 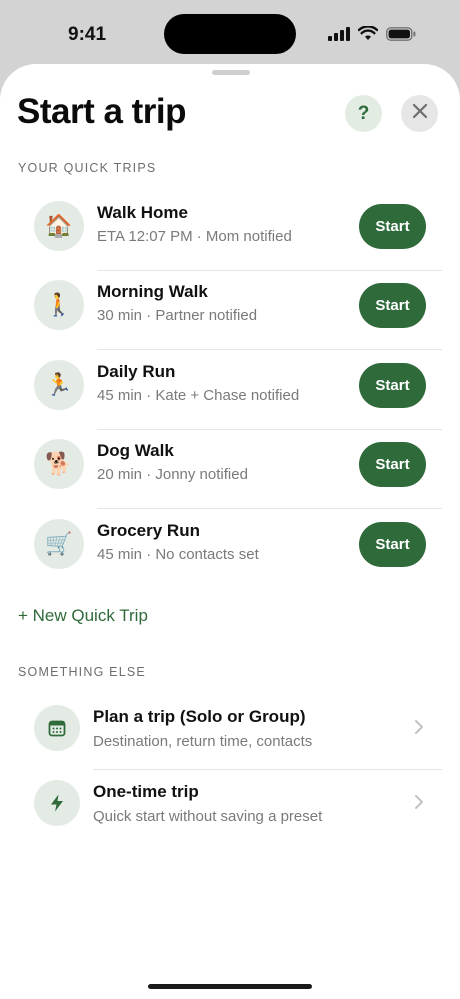 I want to click on lightning-bolt-icon, so click(x=57, y=803).